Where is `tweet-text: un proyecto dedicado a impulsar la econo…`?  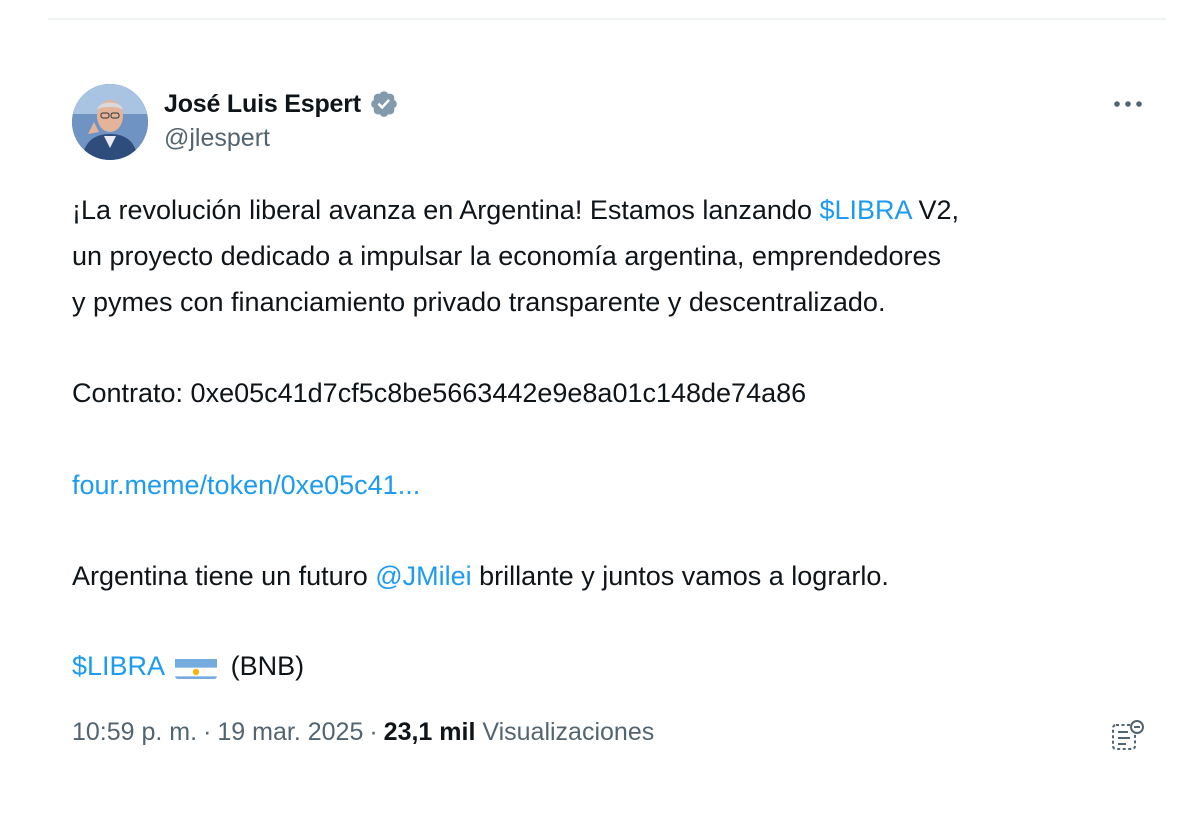
tweet-text: un proyecto dedicado a impulsar la econo… is located at coordinates (507, 256).